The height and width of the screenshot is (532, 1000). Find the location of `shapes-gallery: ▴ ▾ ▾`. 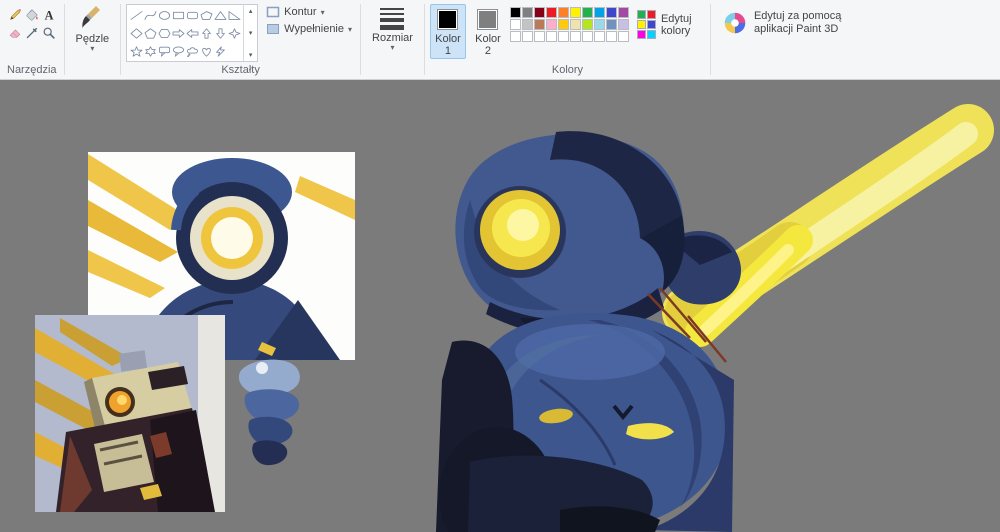

shapes-gallery: ▴ ▾ ▾ is located at coordinates (192, 33).